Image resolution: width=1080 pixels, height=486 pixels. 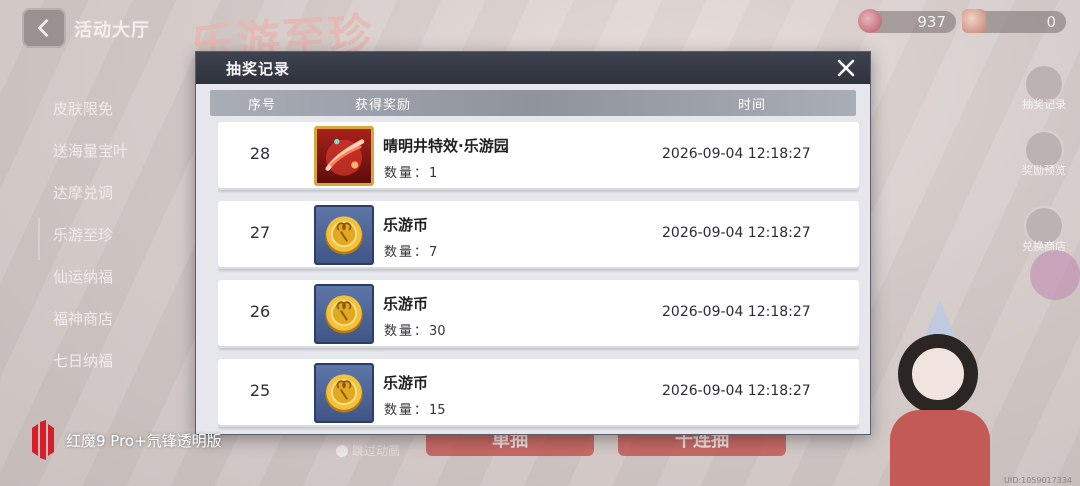 What do you see at coordinates (103, 323) in the screenshot?
I see `sidebar-item: 福神商店` at bounding box center [103, 323].